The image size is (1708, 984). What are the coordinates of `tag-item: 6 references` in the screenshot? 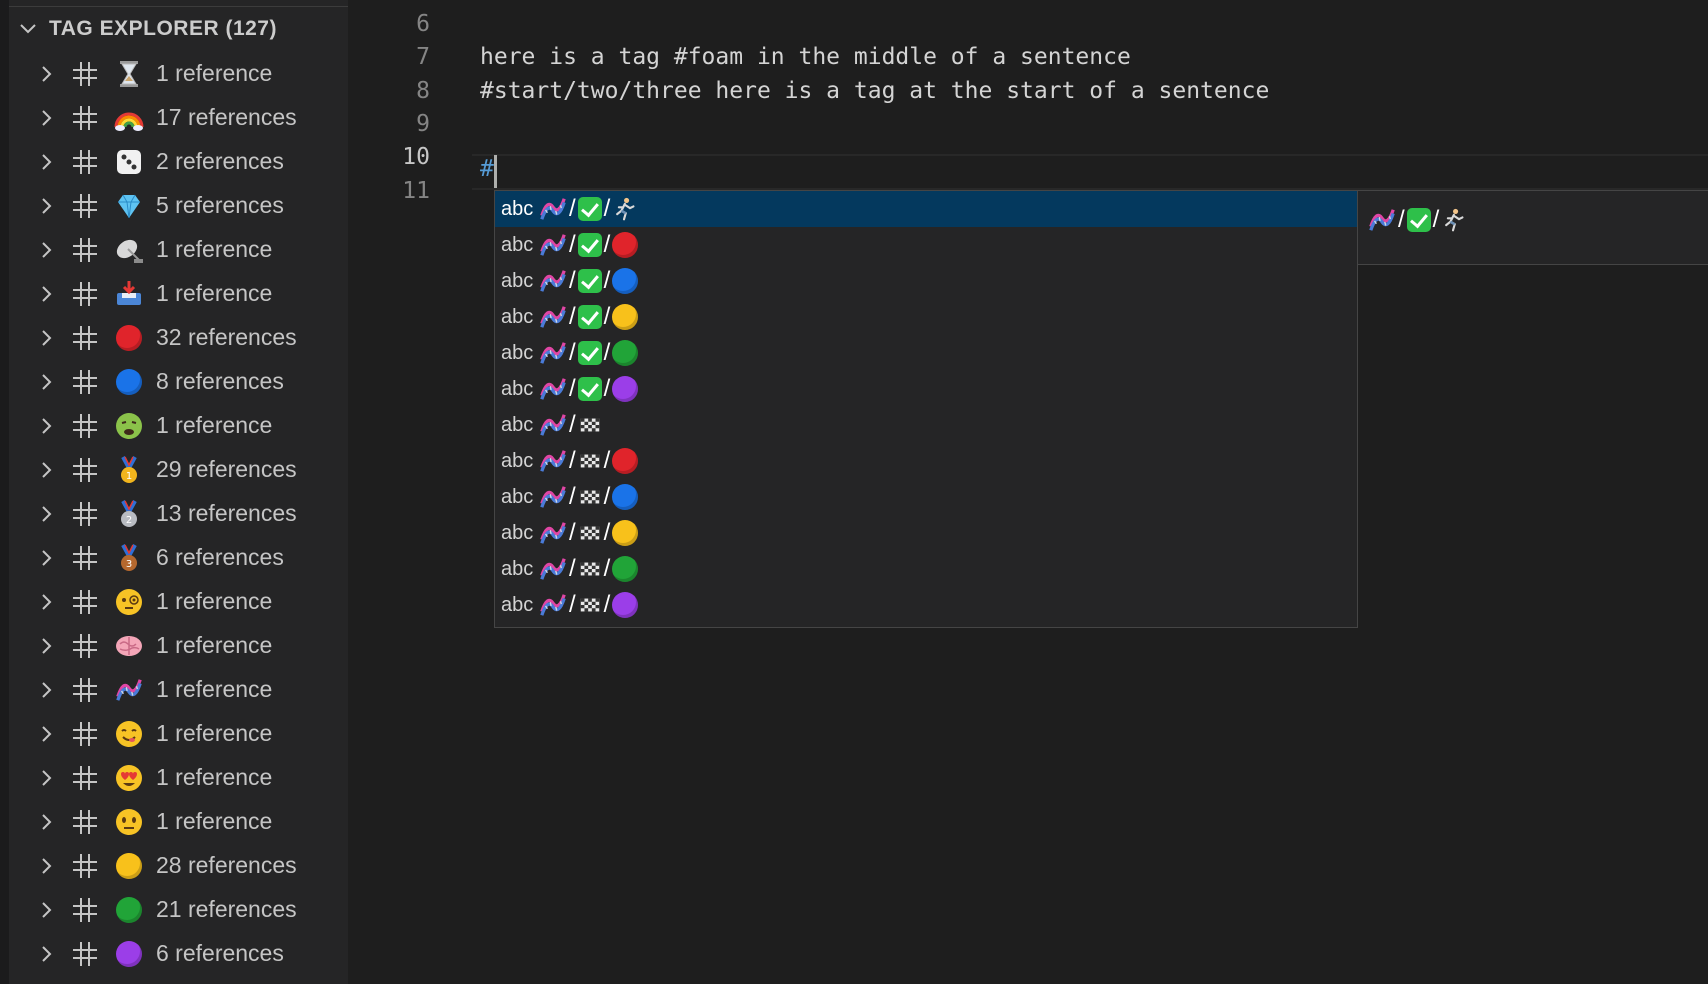 It's located at (178, 954).